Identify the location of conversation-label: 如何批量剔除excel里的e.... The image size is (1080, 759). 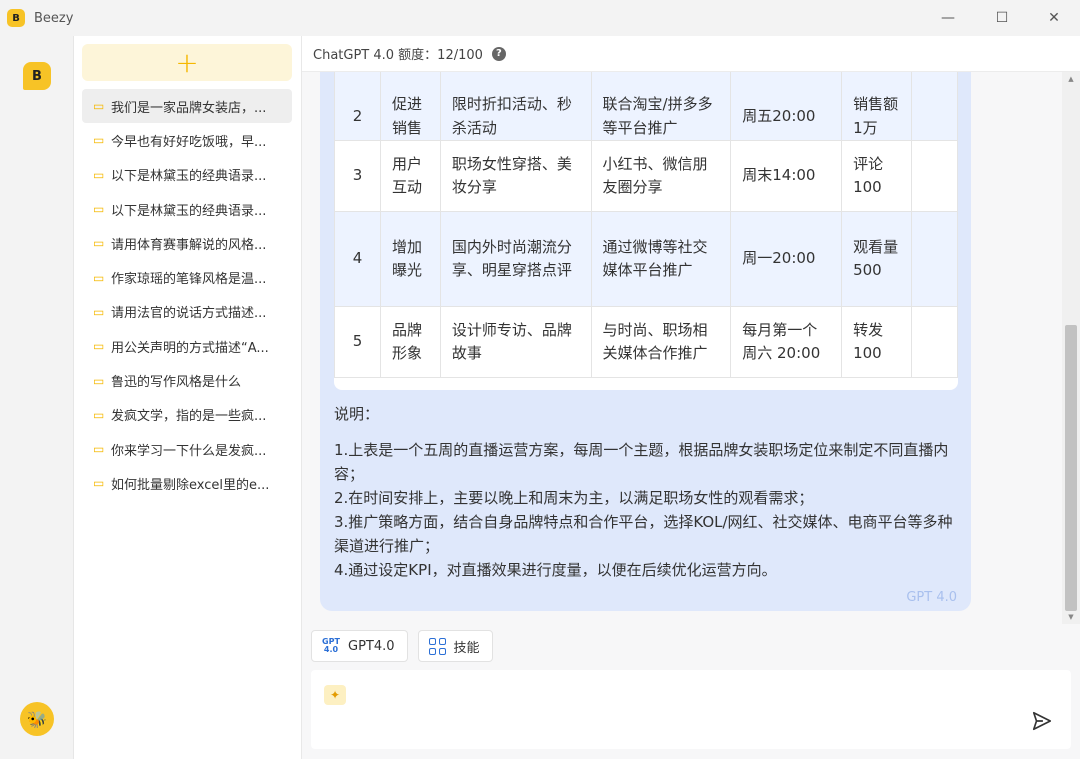
(190, 485).